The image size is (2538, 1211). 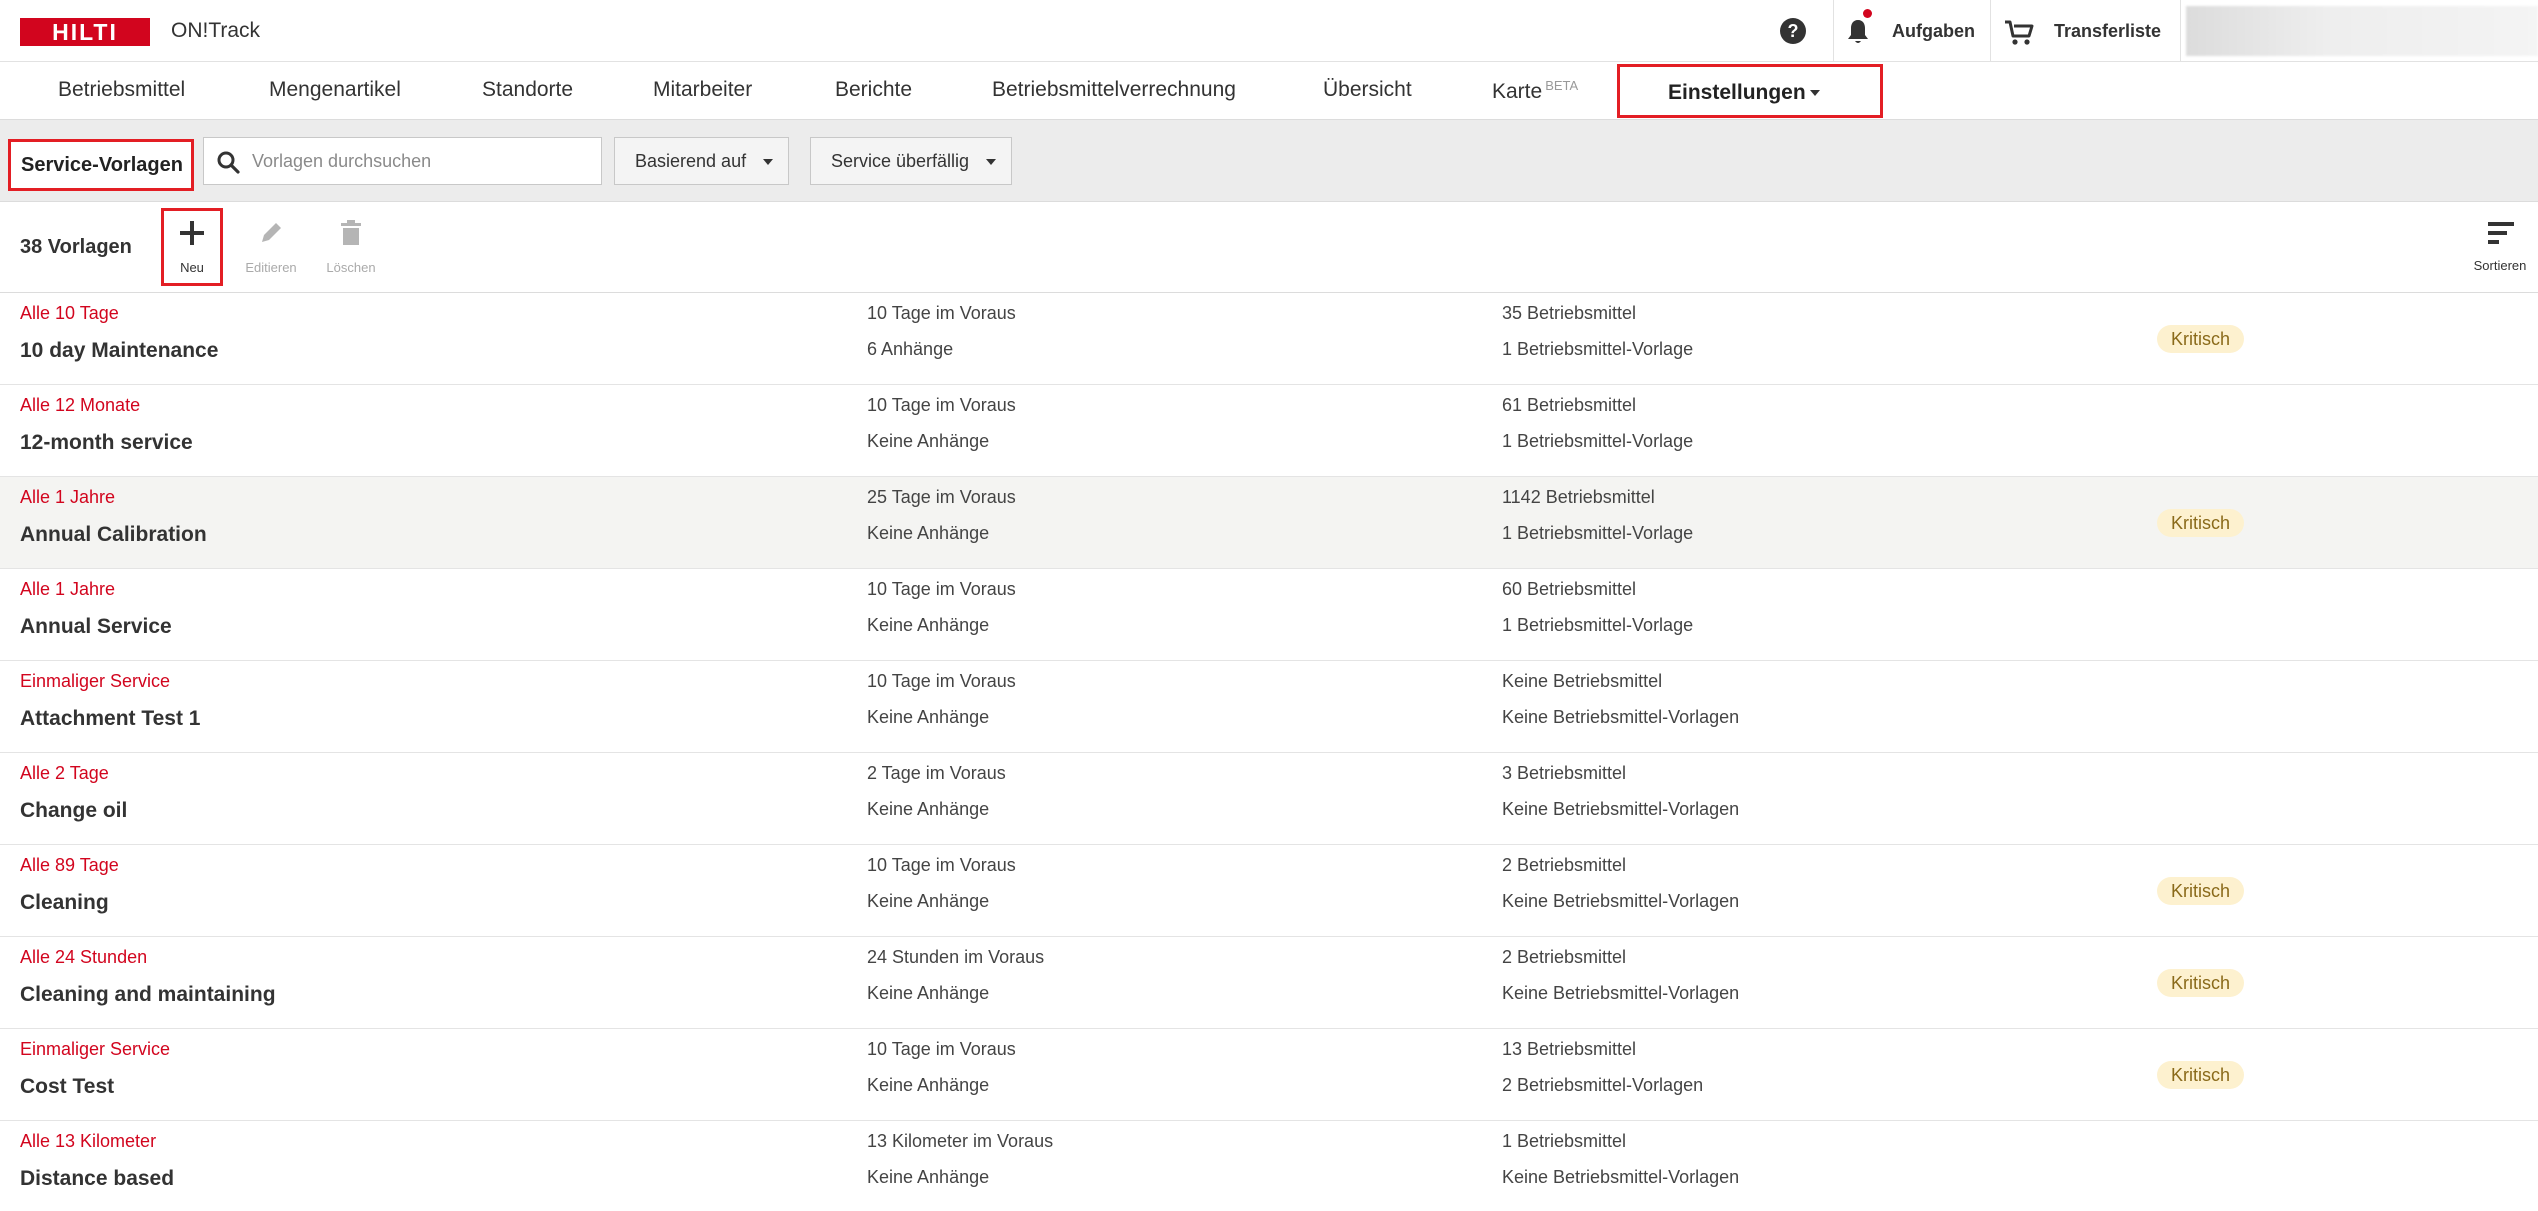 What do you see at coordinates (351, 267) in the screenshot?
I see `delete-label: Löschen` at bounding box center [351, 267].